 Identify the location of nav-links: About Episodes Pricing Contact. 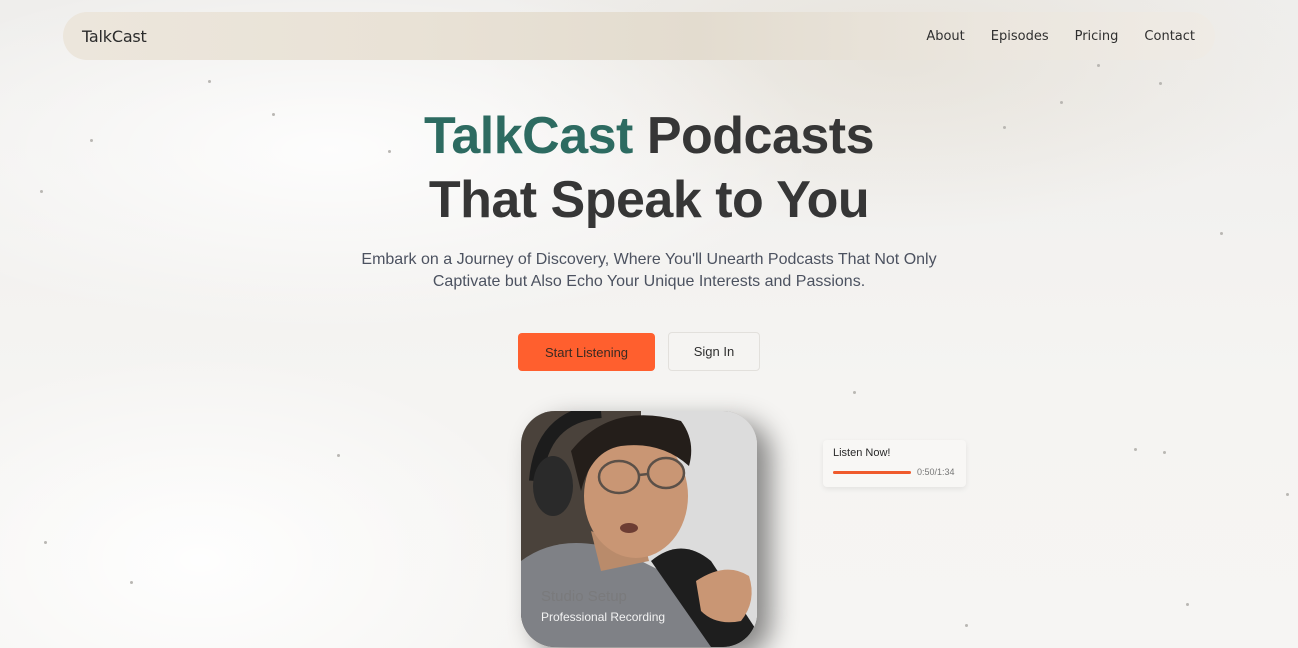
(1047, 36).